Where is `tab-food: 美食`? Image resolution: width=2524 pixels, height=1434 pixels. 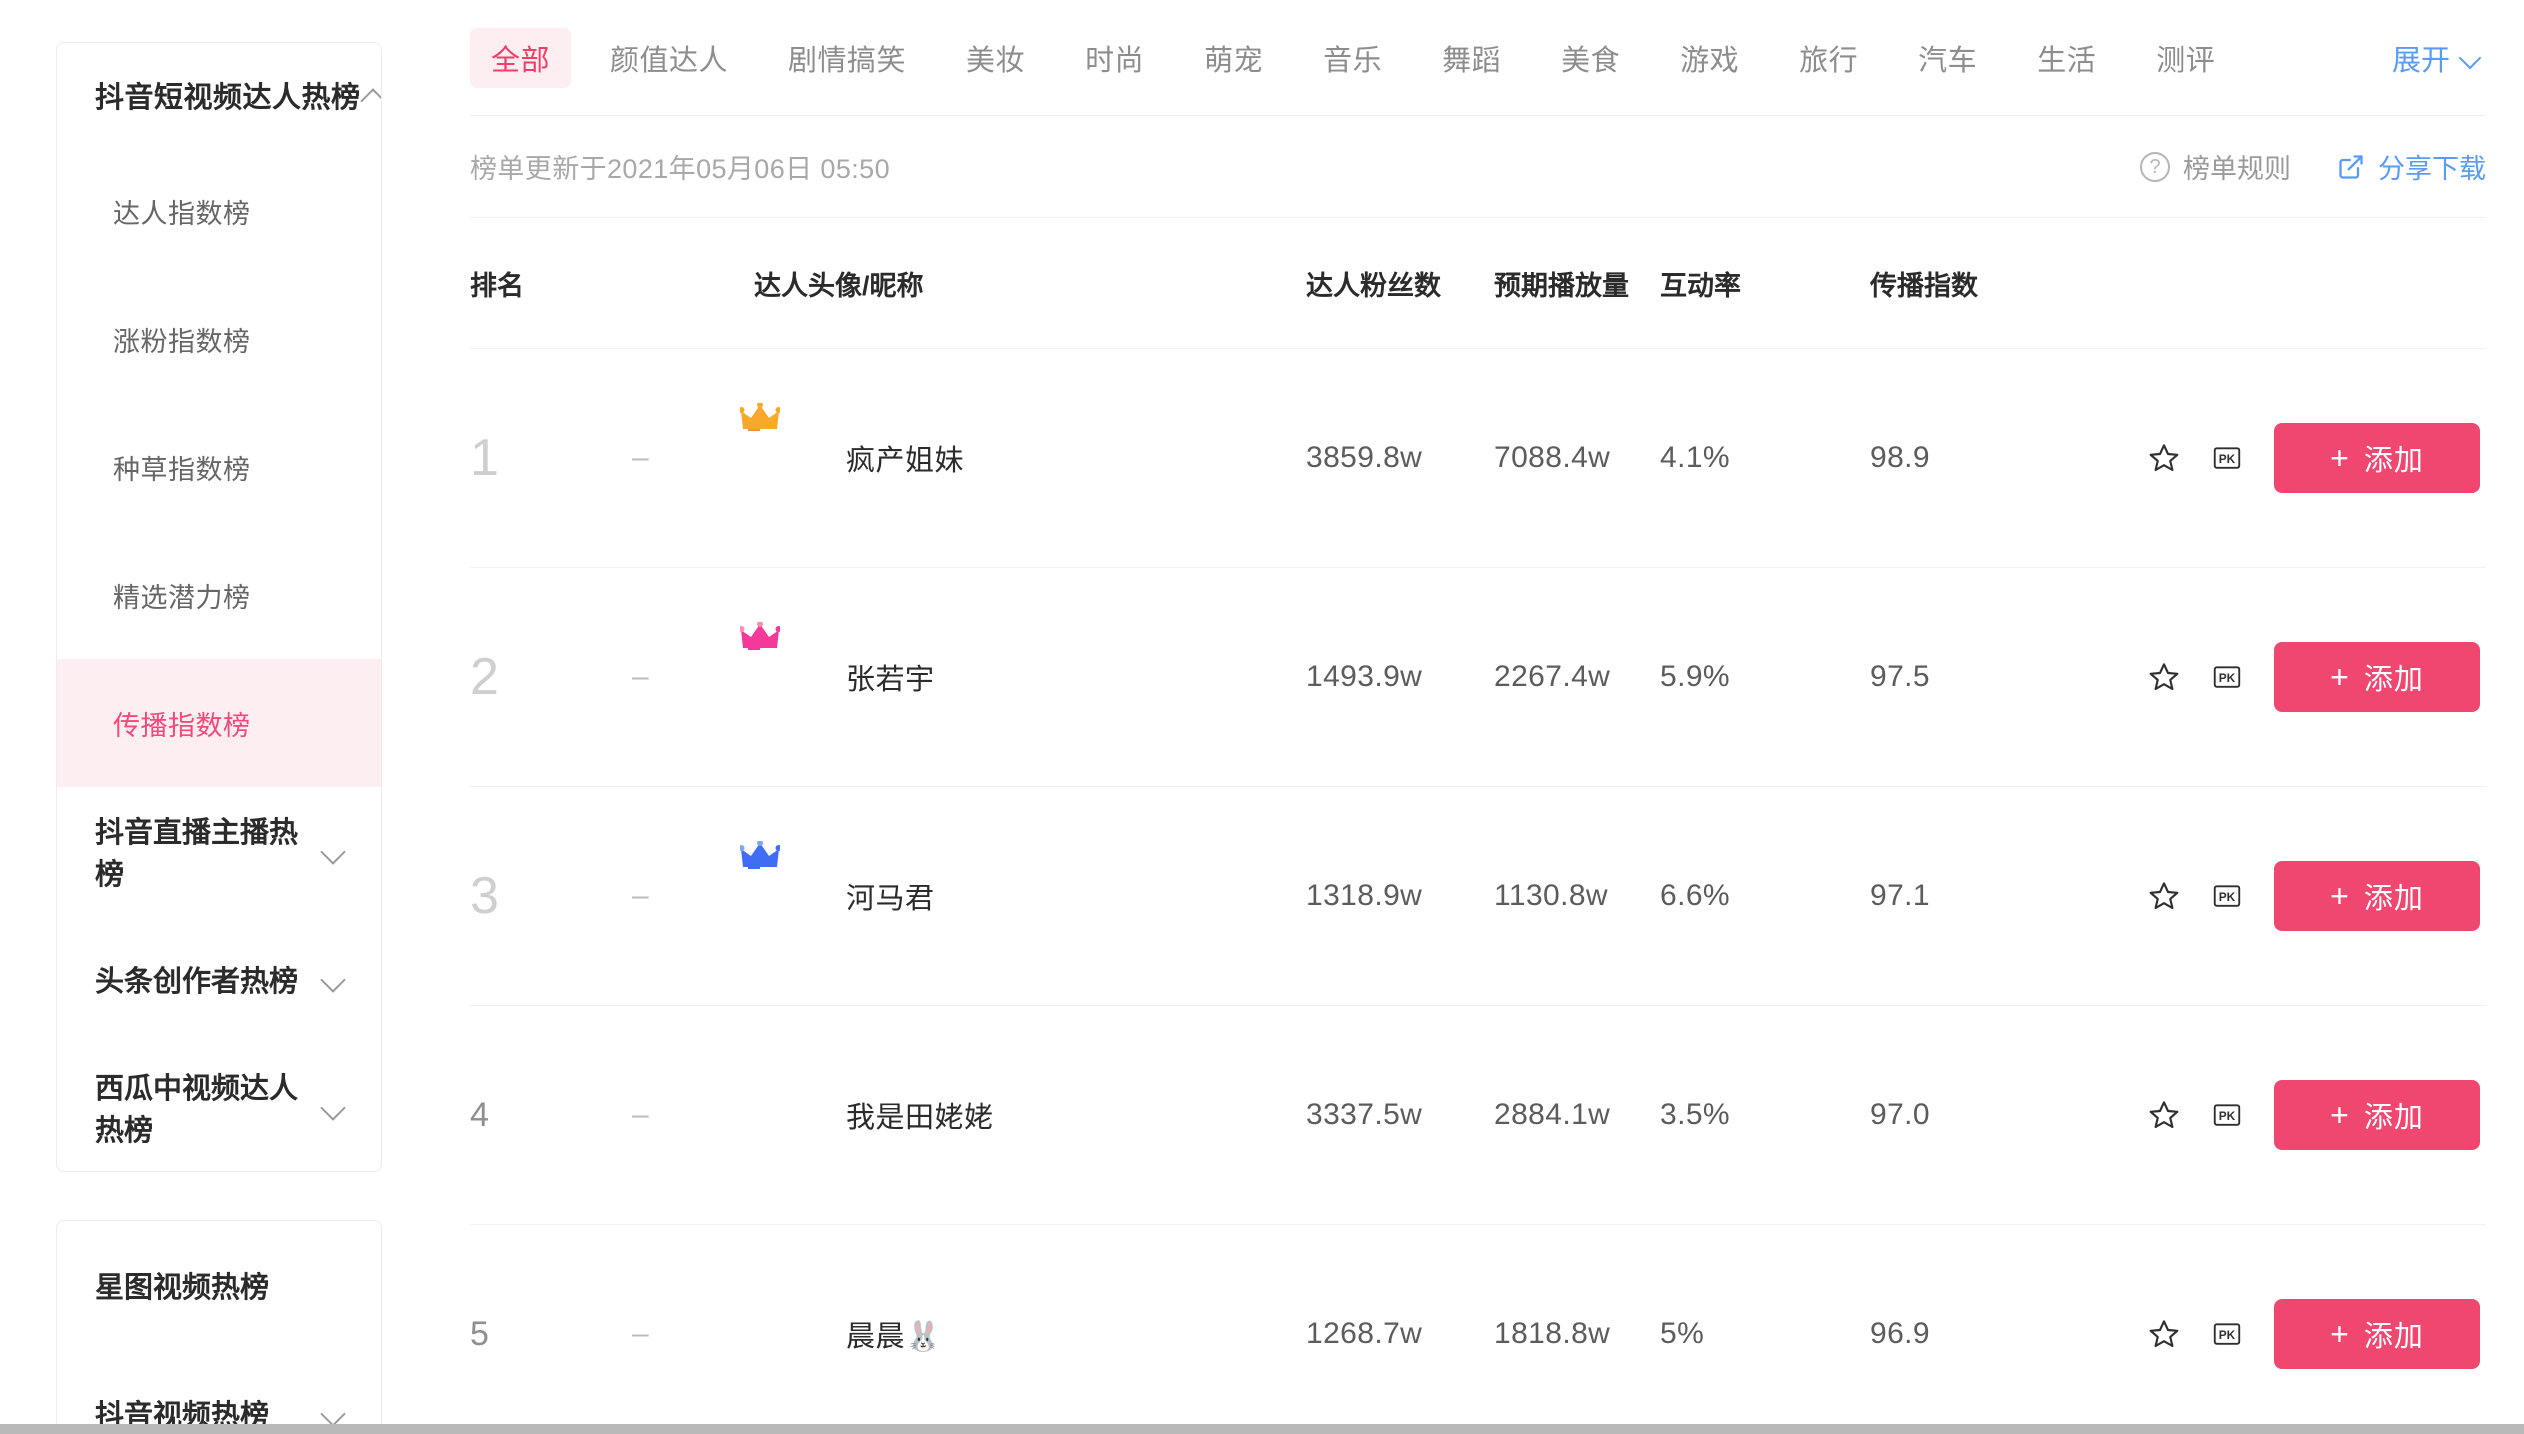 tab-food: 美食 is located at coordinates (1590, 58).